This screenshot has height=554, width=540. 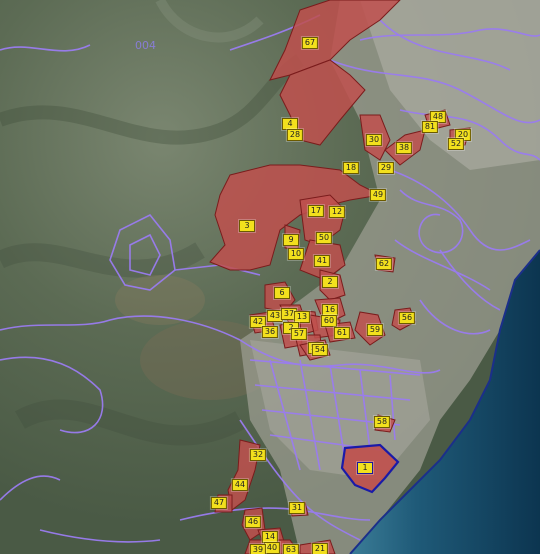 What do you see at coordinates (322, 261) in the screenshot?
I see `parcel-label: 41` at bounding box center [322, 261].